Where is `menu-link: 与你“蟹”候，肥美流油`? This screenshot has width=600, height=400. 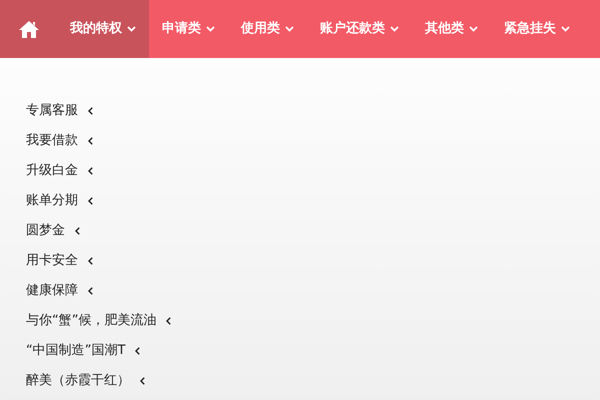 menu-link: 与你“蟹”候，肥美流油 is located at coordinates (99, 321).